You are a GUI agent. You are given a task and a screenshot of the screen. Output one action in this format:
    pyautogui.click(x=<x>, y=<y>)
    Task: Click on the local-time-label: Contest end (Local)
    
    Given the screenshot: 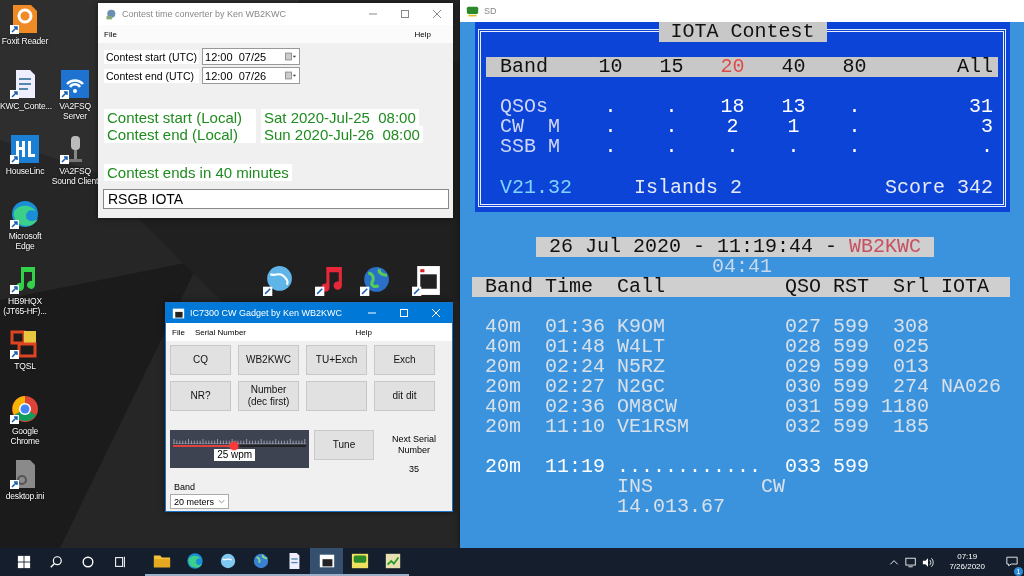 What is the action you would take?
    pyautogui.click(x=180, y=134)
    